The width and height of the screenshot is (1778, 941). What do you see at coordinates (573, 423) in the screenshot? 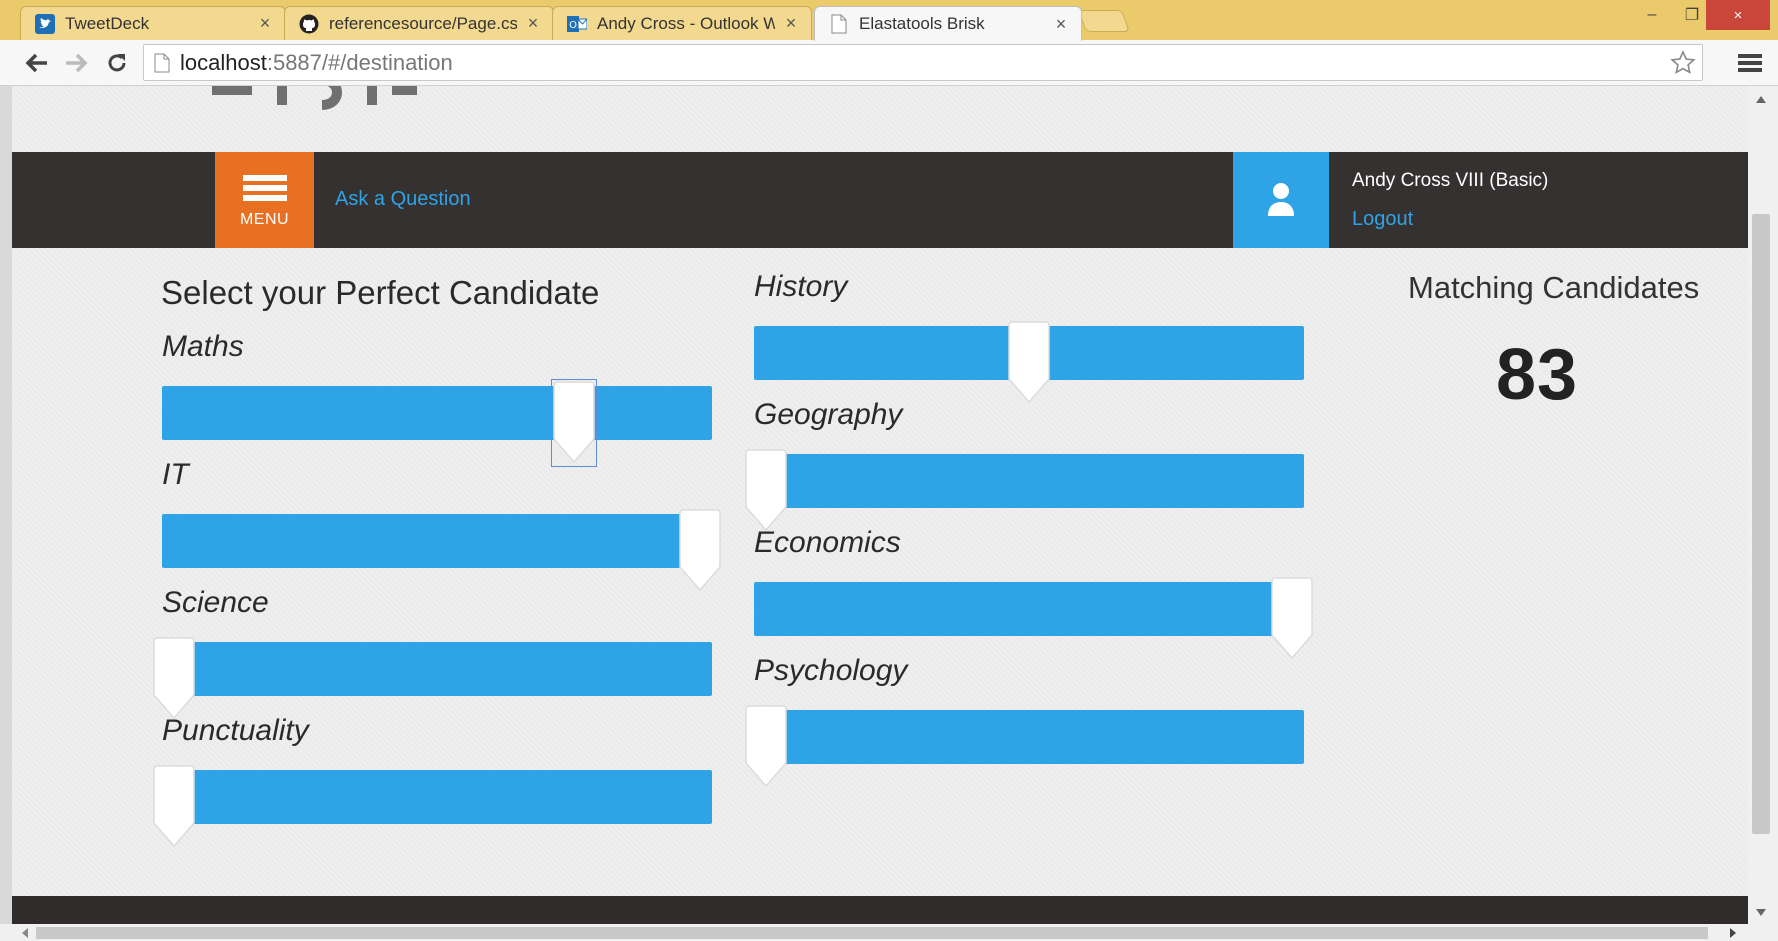
I see `slider-handle-maths` at bounding box center [573, 423].